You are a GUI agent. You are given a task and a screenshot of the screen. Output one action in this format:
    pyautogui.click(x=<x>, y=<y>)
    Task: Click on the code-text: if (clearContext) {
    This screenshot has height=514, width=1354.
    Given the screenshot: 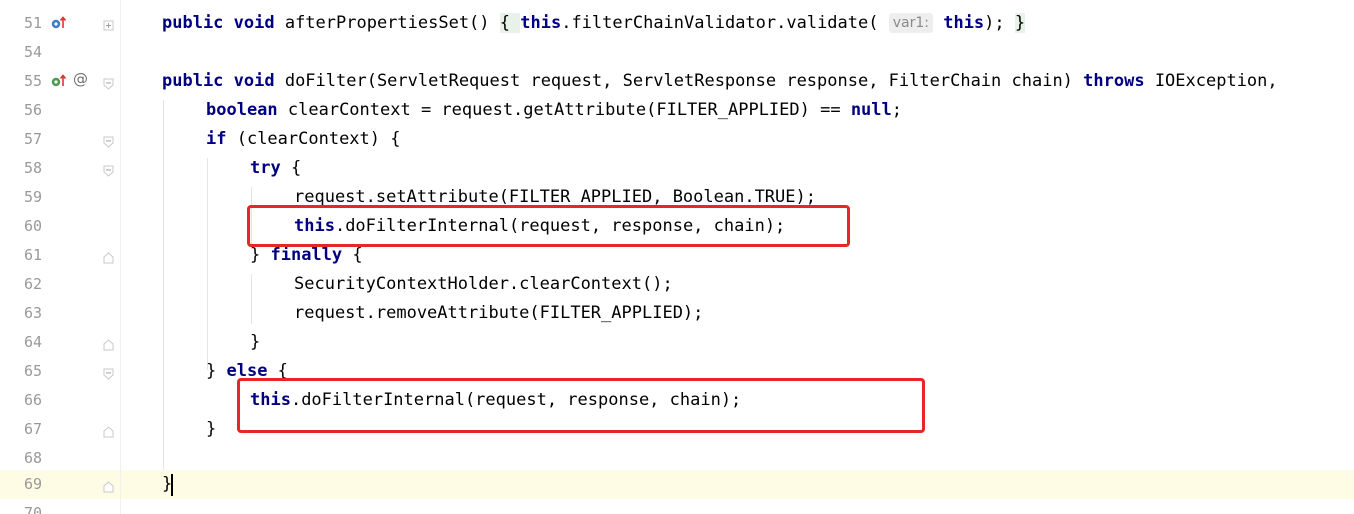 What is the action you would take?
    pyautogui.click(x=303, y=139)
    